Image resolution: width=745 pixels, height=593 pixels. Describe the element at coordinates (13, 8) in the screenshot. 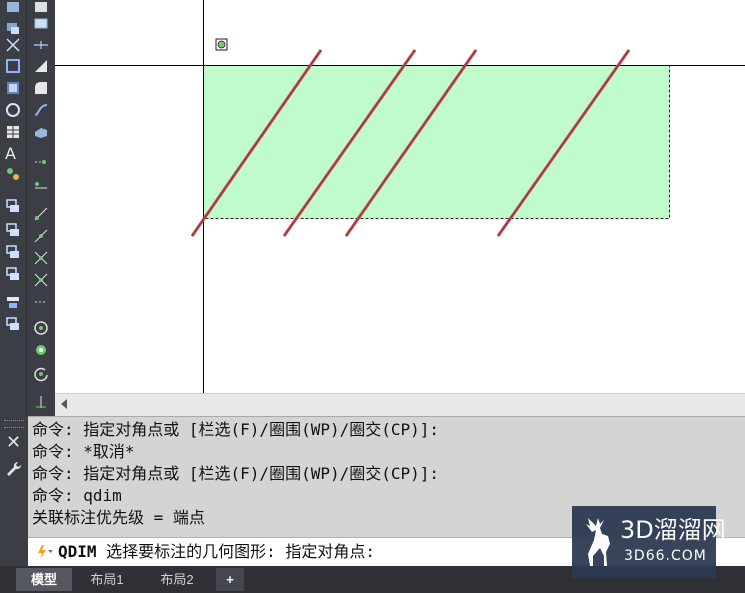

I see `hatch-icon` at that location.